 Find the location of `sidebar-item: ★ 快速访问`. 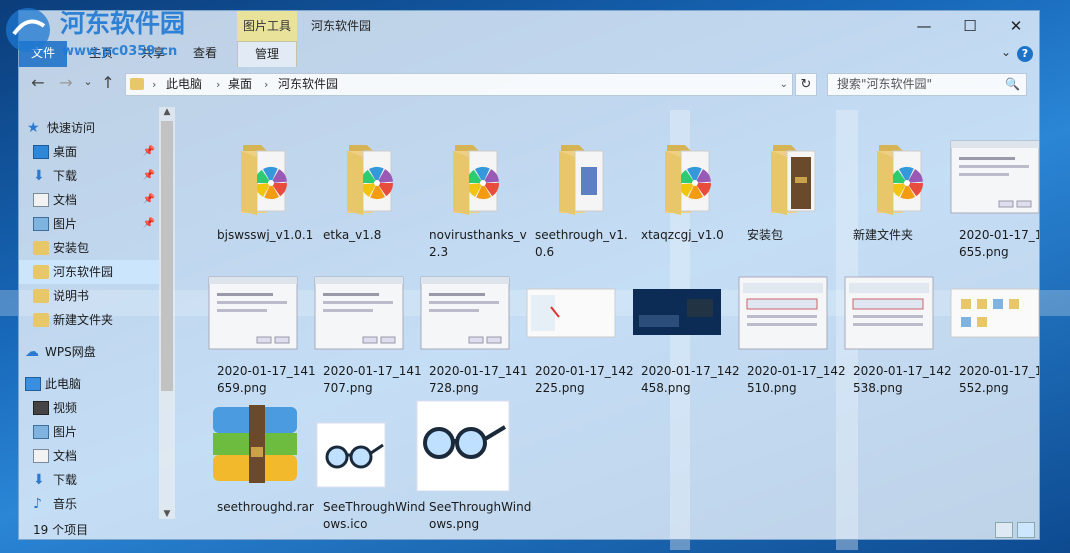

sidebar-item: ★ 快速访问 is located at coordinates (89, 128).